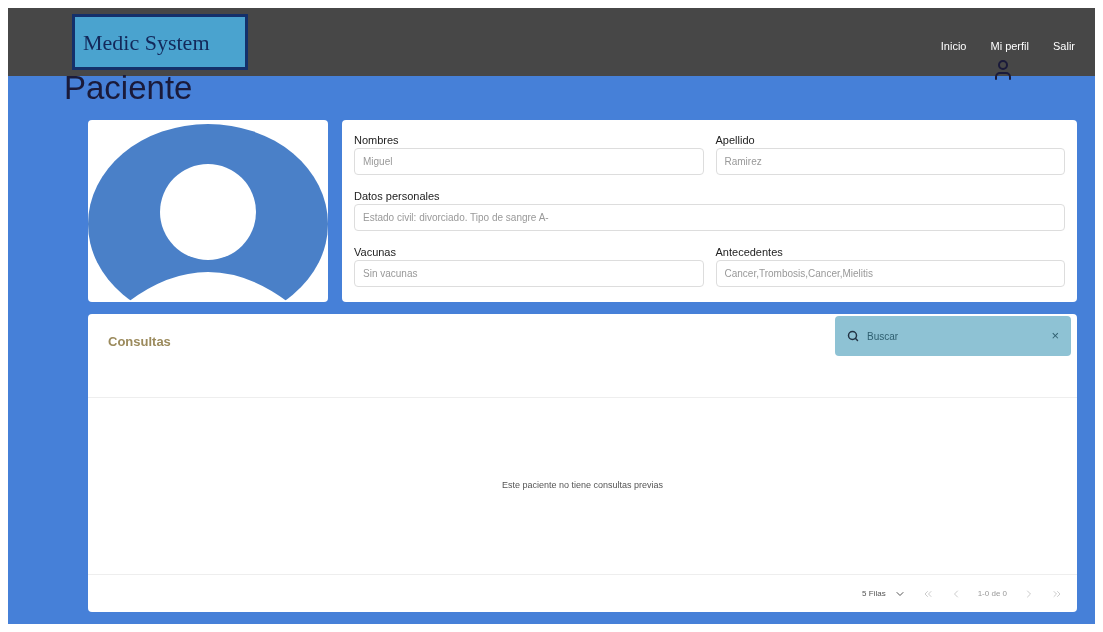  Describe the element at coordinates (375, 252) in the screenshot. I see `field-label: Vacunas` at that location.